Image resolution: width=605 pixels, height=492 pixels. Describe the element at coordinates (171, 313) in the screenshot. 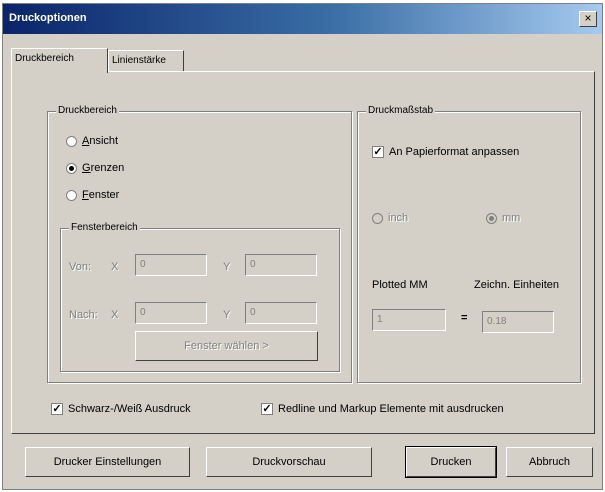

I see `to-x-field: 0` at that location.